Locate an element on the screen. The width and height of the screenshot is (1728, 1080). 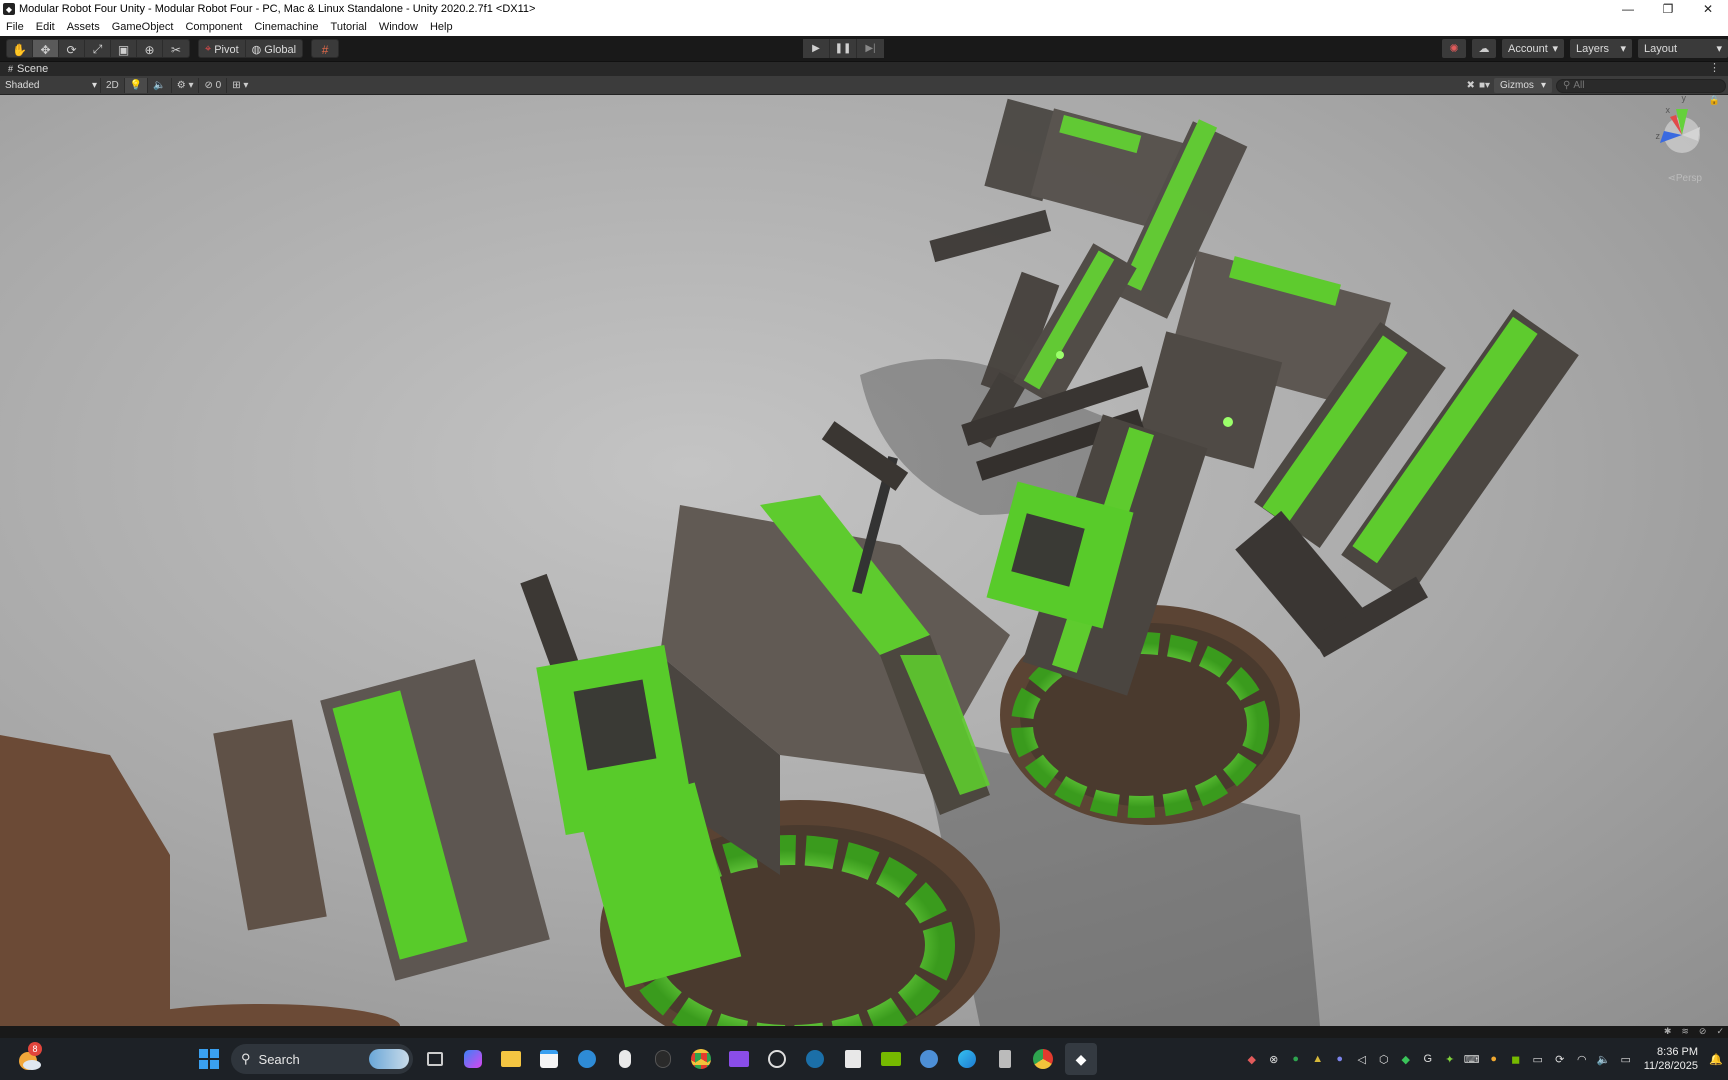
tools-icon: ✖ is located at coordinates (1471, 85).